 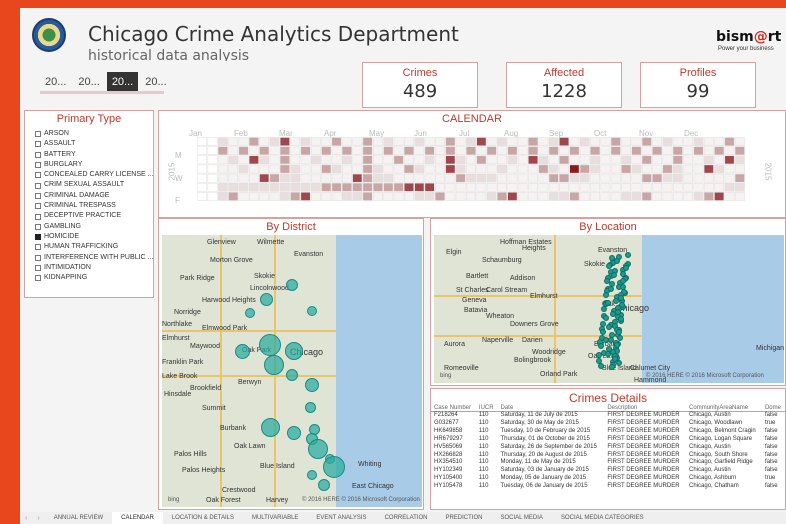 What do you see at coordinates (95, 196) in the screenshot?
I see `primary-type-item: CRIMINAL DAMAGE` at bounding box center [95, 196].